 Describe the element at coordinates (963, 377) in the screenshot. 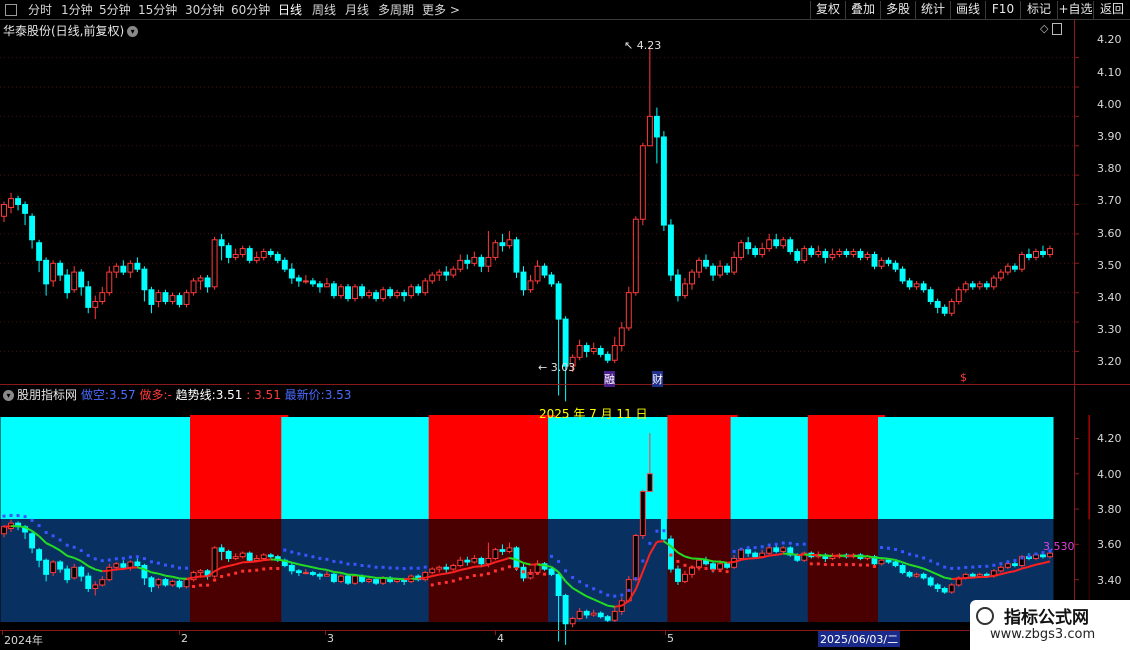

I see `event-marker-dividend: $` at that location.